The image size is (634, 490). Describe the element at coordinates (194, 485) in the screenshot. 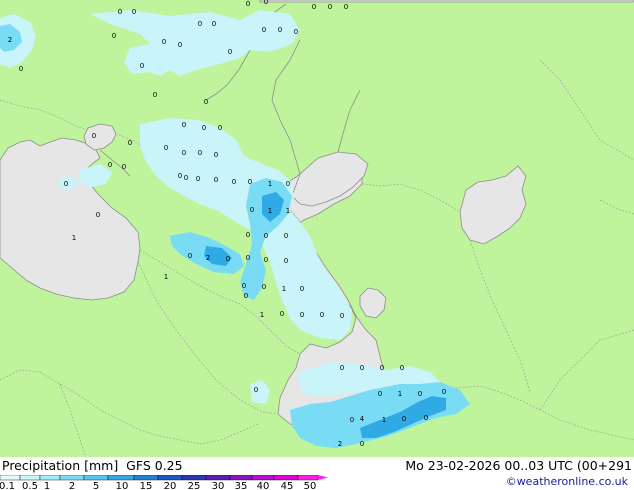

I see `legend-tick-label: 25` at that location.